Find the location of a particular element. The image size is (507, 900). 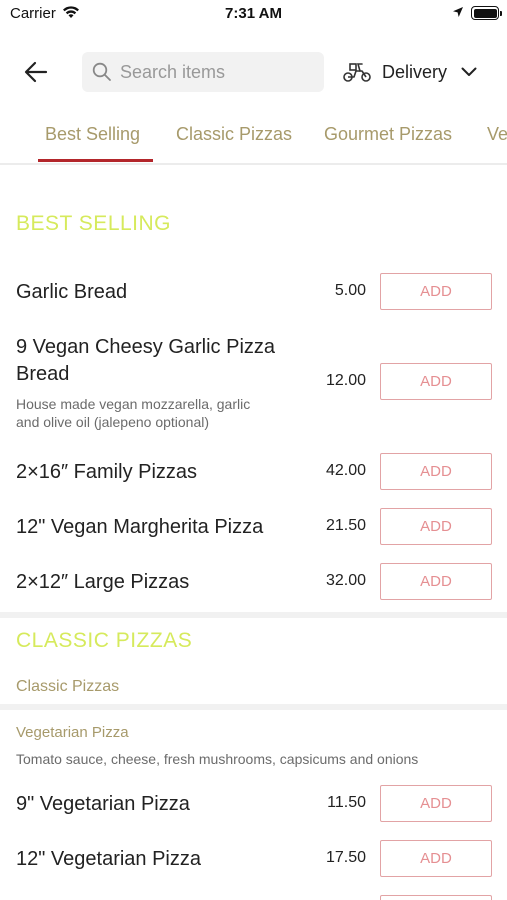

item-name: 12" Vegan Margherita Pizza is located at coordinates (140, 527).